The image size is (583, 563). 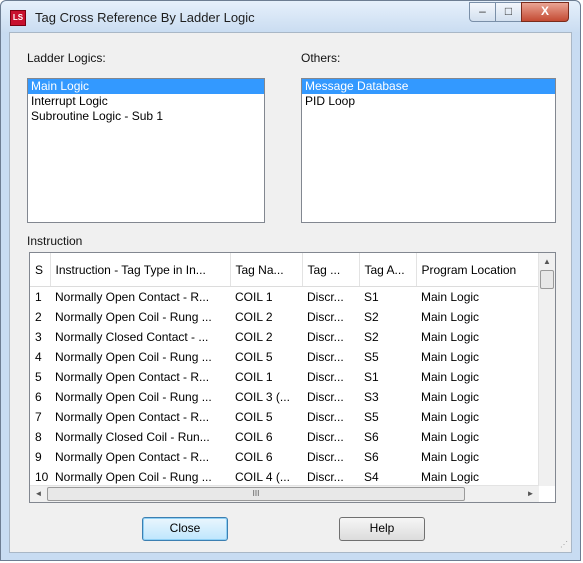 What do you see at coordinates (38, 377) in the screenshot?
I see `table-cell: 5` at bounding box center [38, 377].